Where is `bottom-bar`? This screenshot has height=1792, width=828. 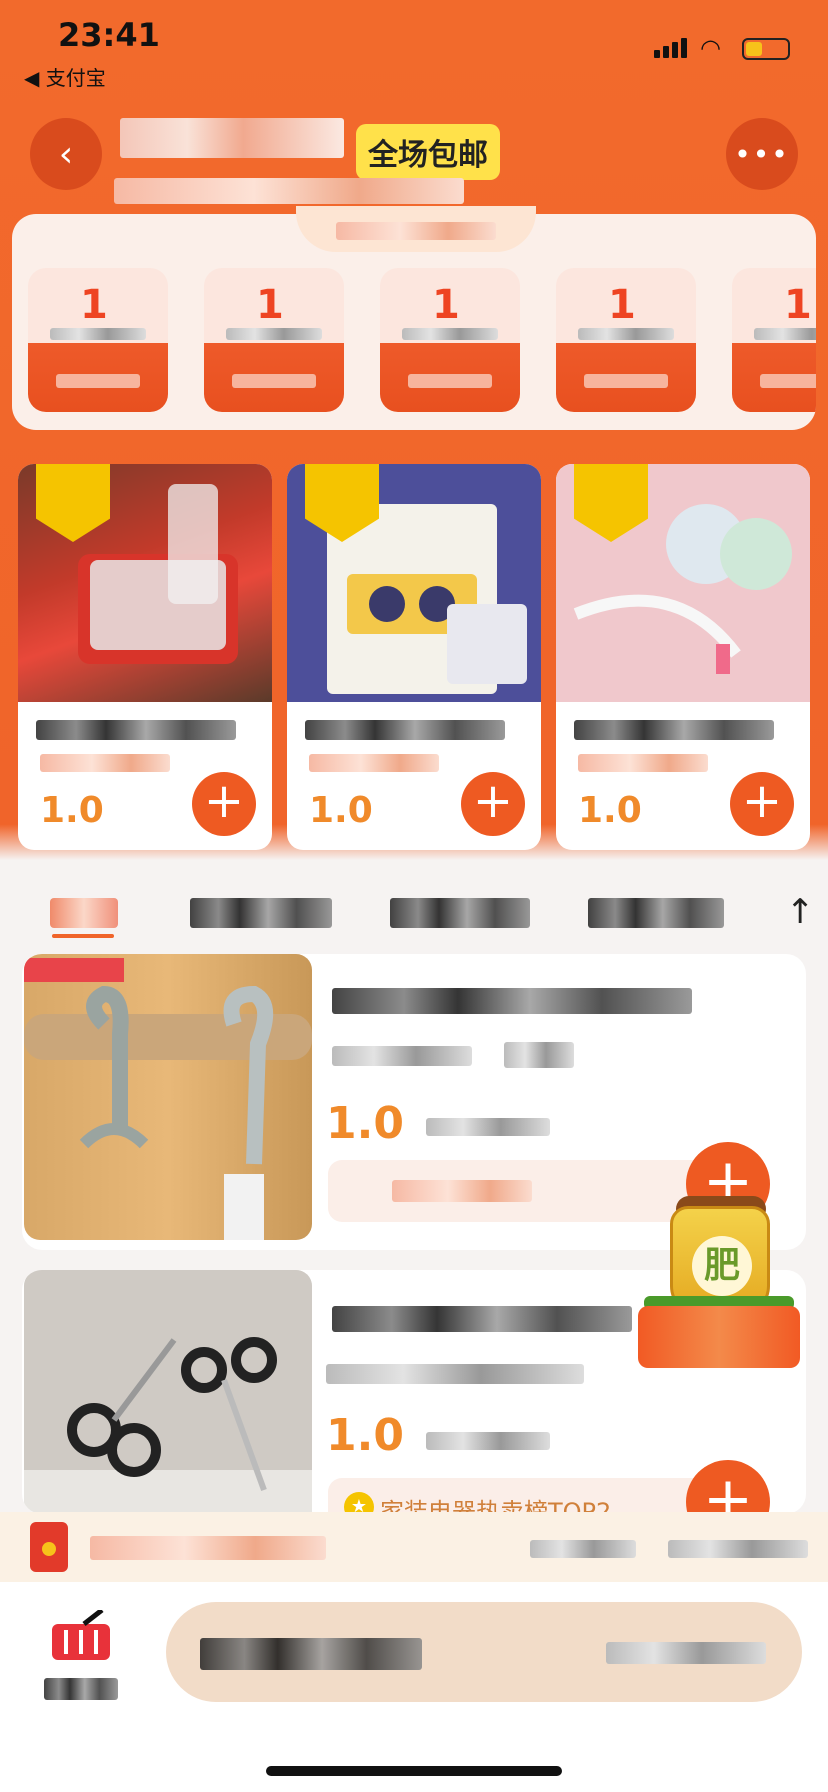 bottom-bar is located at coordinates (414, 1687).